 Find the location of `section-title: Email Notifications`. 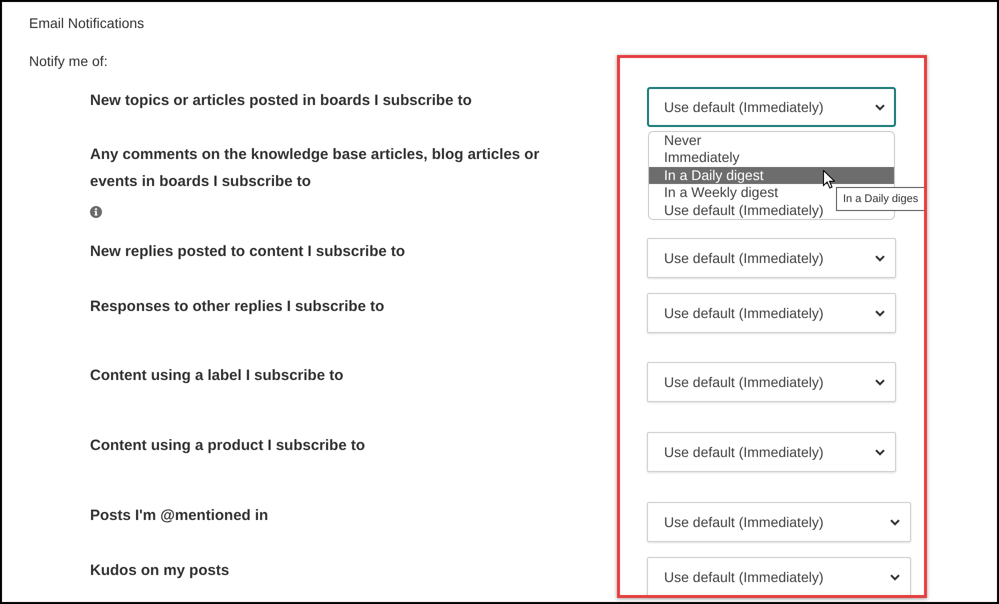

section-title: Email Notifications is located at coordinates (86, 23).